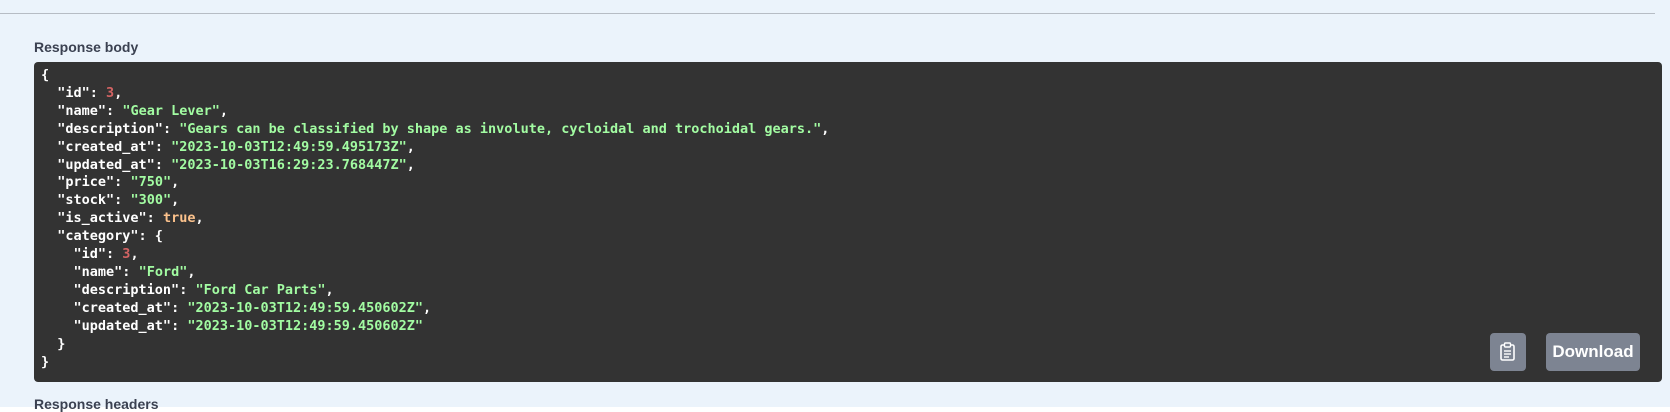 The width and height of the screenshot is (1670, 412). Describe the element at coordinates (102, 218) in the screenshot. I see `json-key: "is_active"` at that location.